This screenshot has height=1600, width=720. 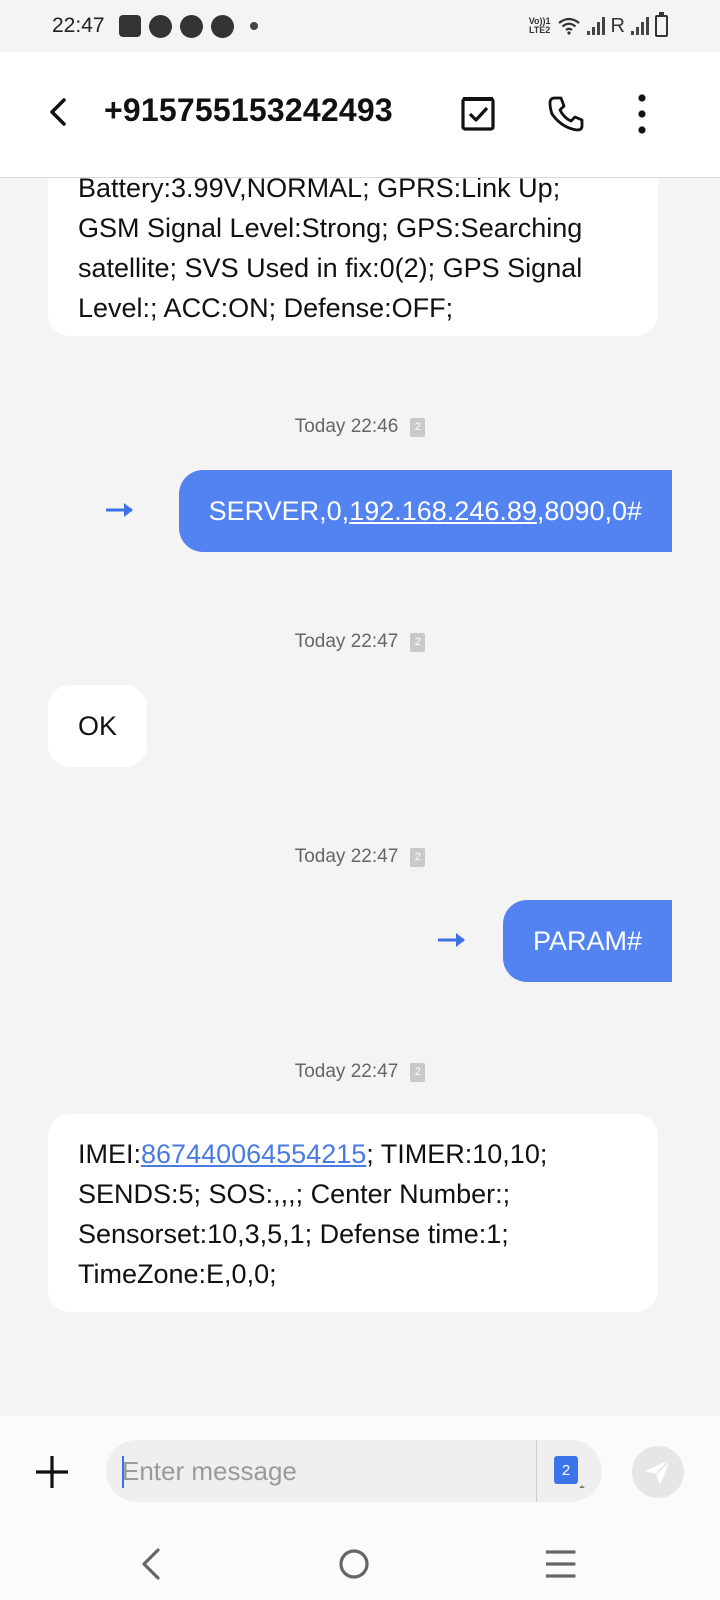 I want to click on outgoing-message: PARAM#, so click(x=587, y=941).